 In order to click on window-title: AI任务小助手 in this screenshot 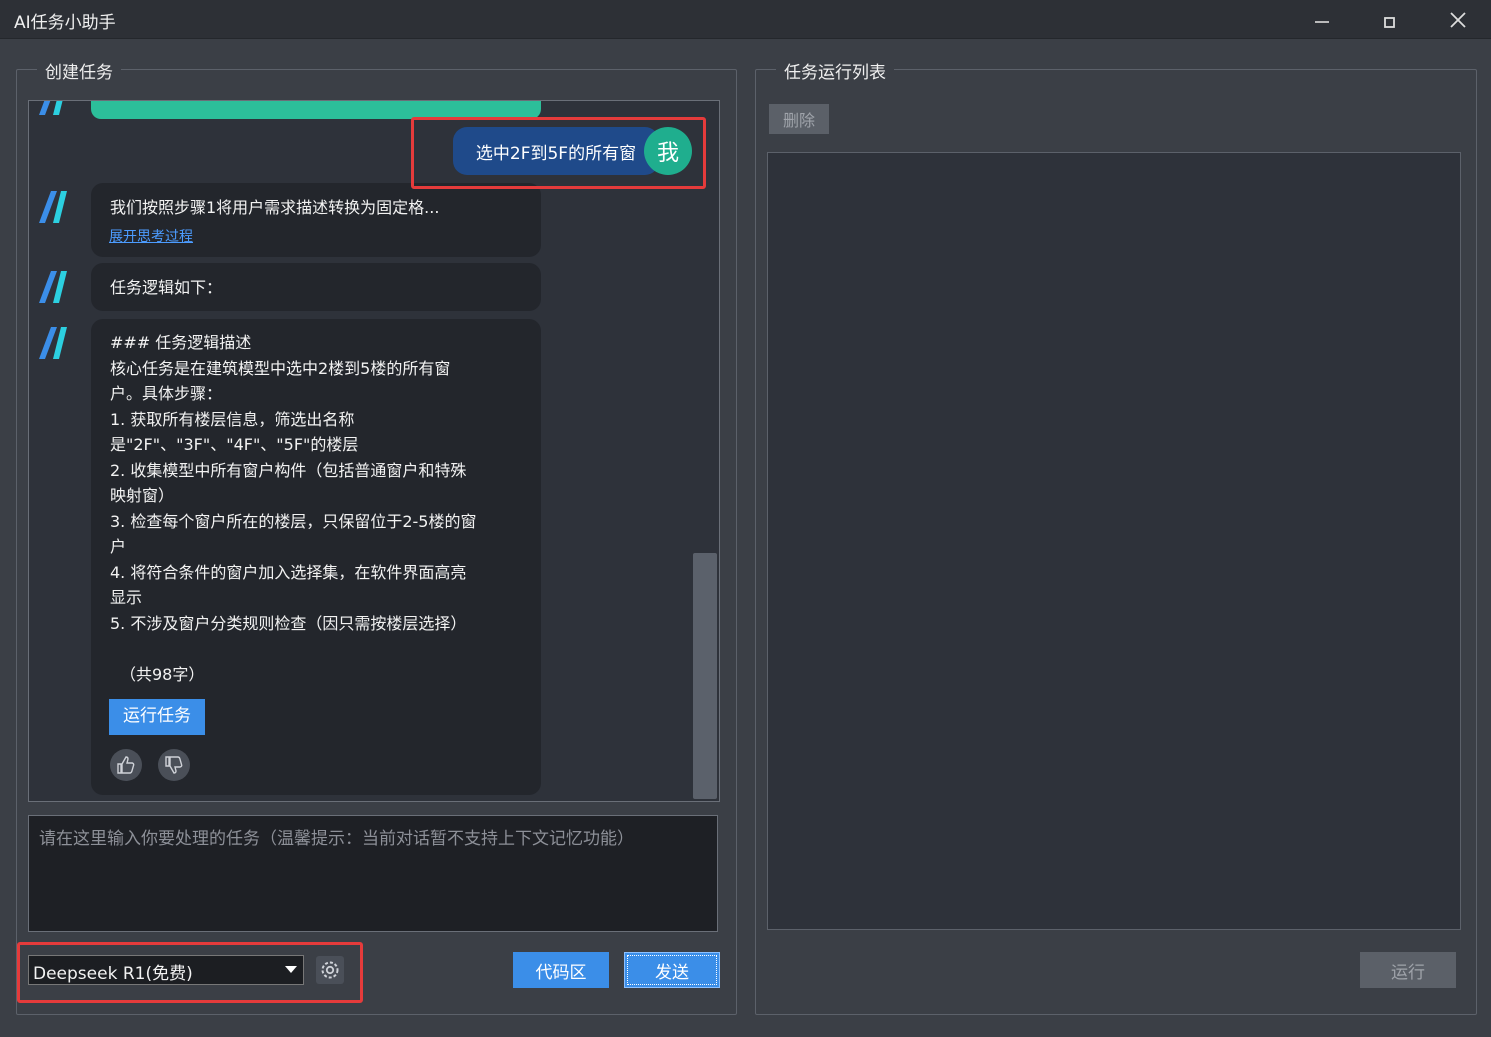, I will do `click(65, 23)`.